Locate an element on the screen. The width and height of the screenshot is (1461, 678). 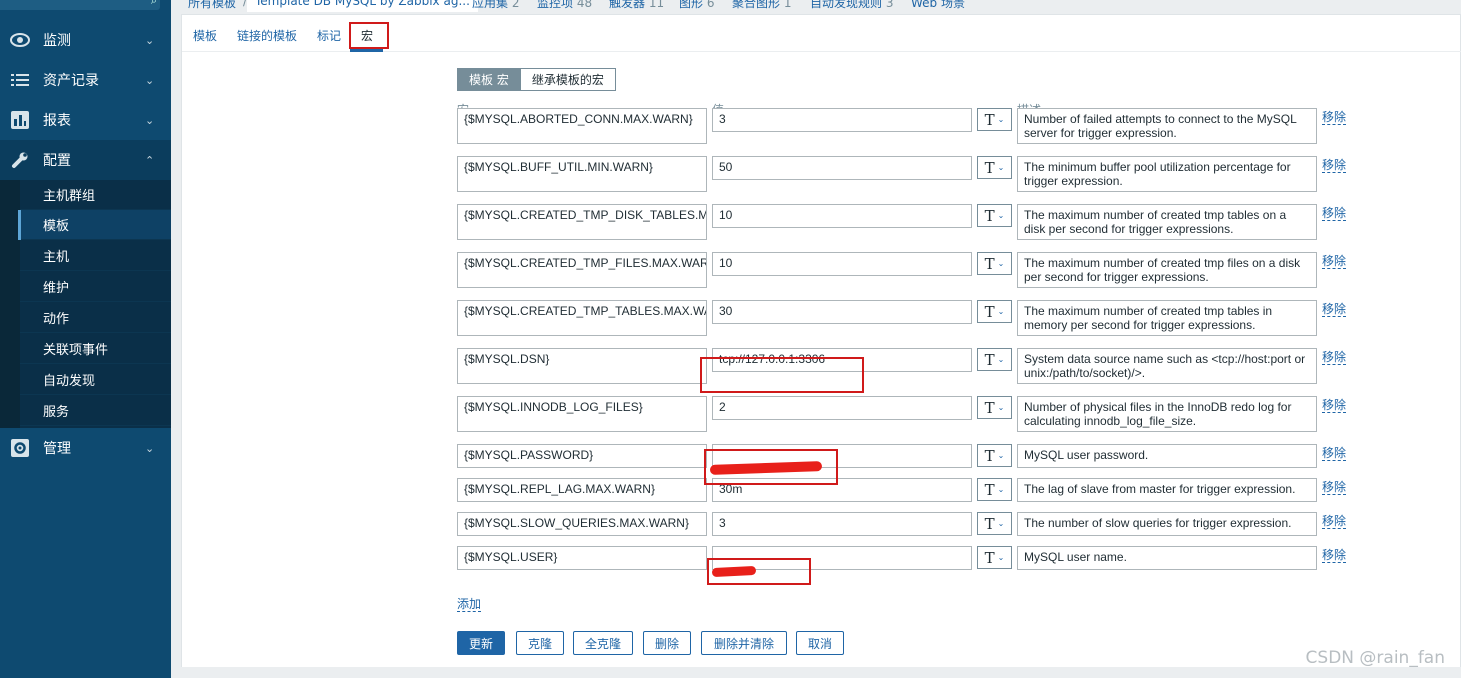
macro-description-field: MySQL user name. is located at coordinates (1167, 558).